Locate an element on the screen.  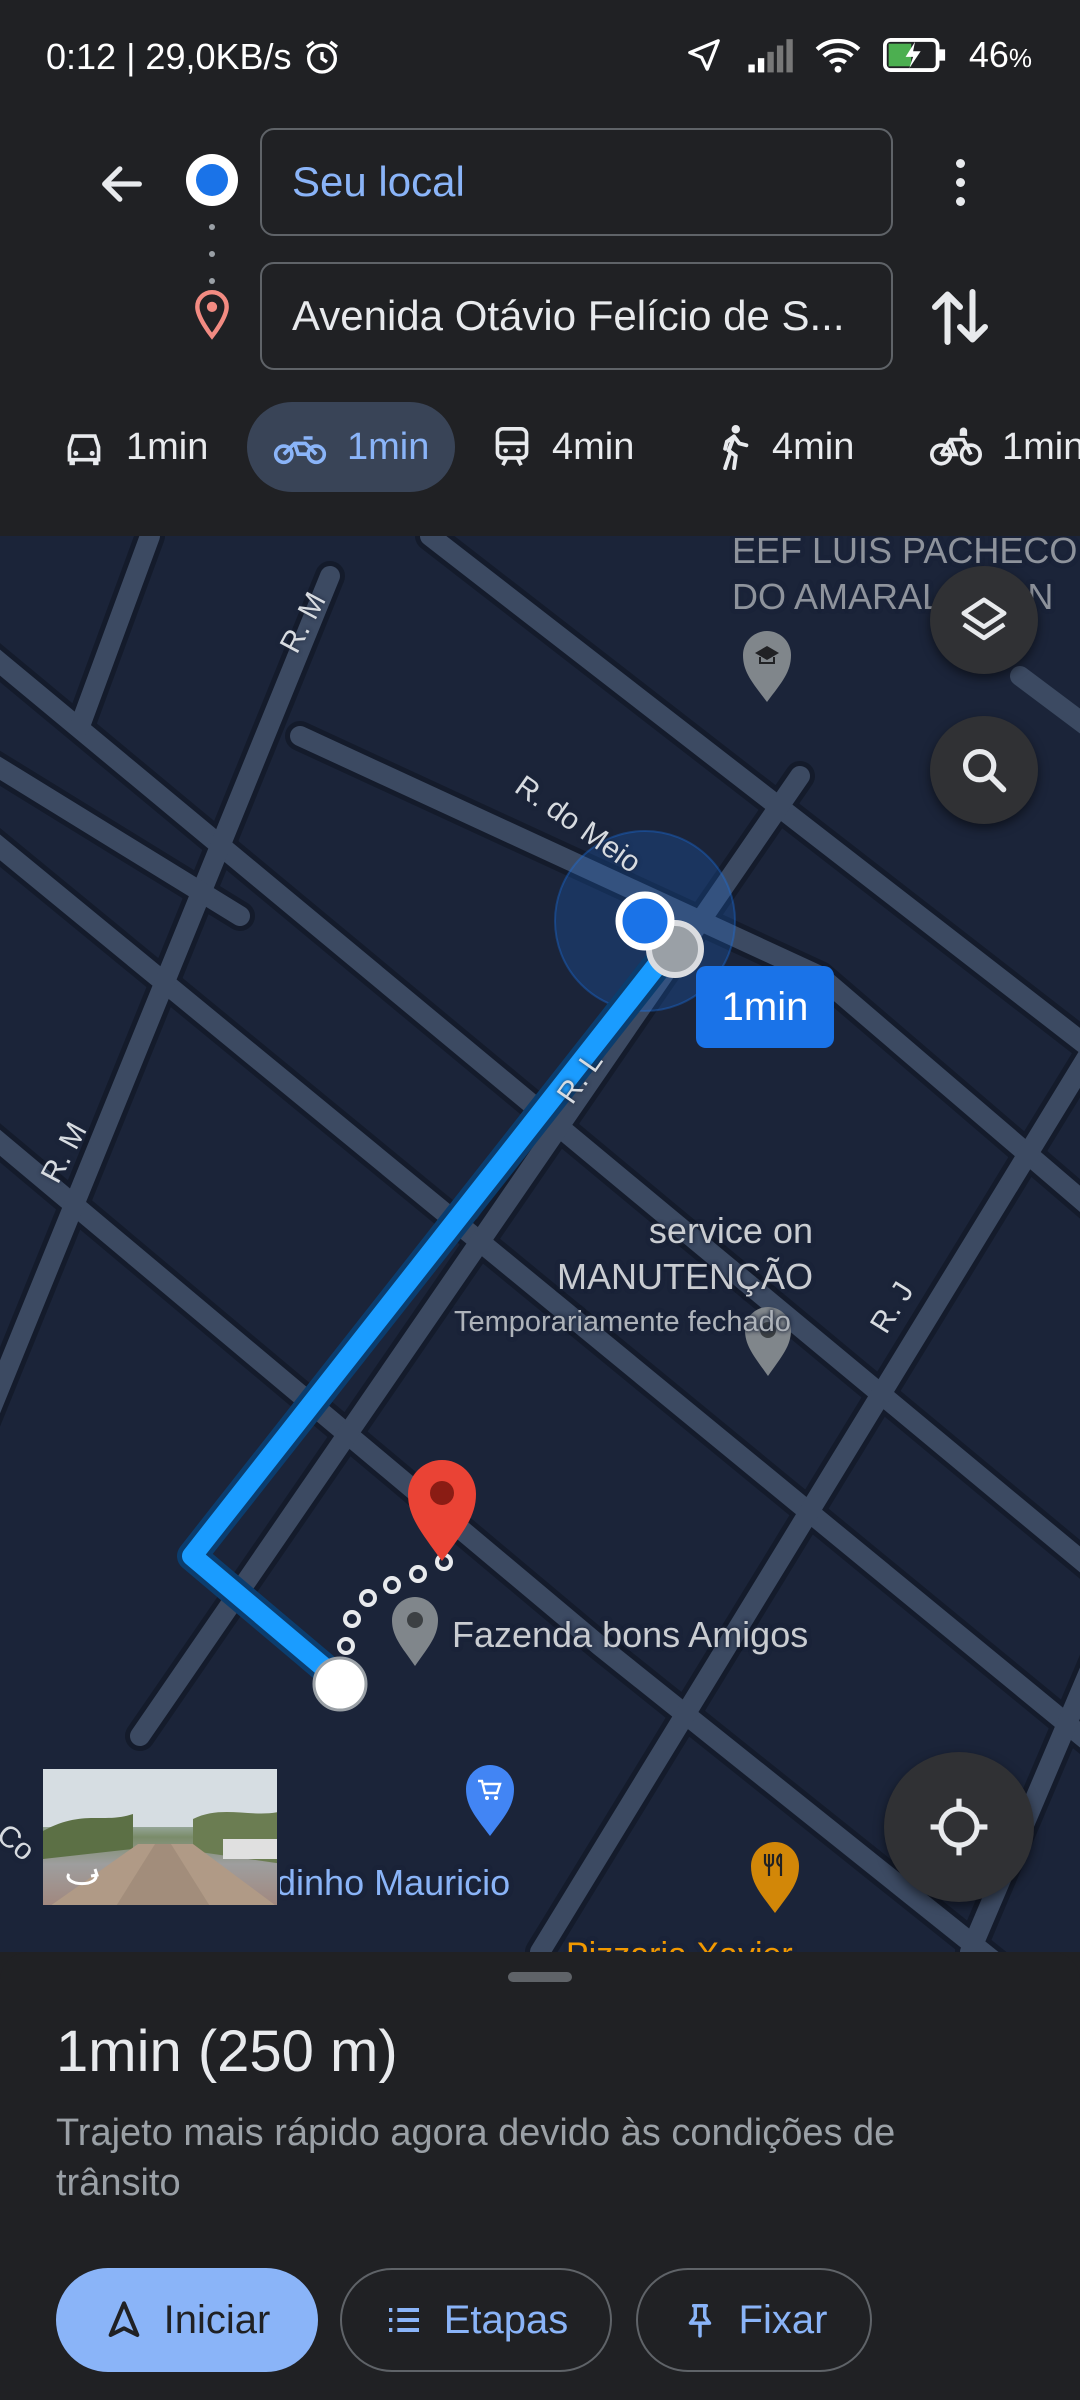
recenter-button is located at coordinates (959, 1827).